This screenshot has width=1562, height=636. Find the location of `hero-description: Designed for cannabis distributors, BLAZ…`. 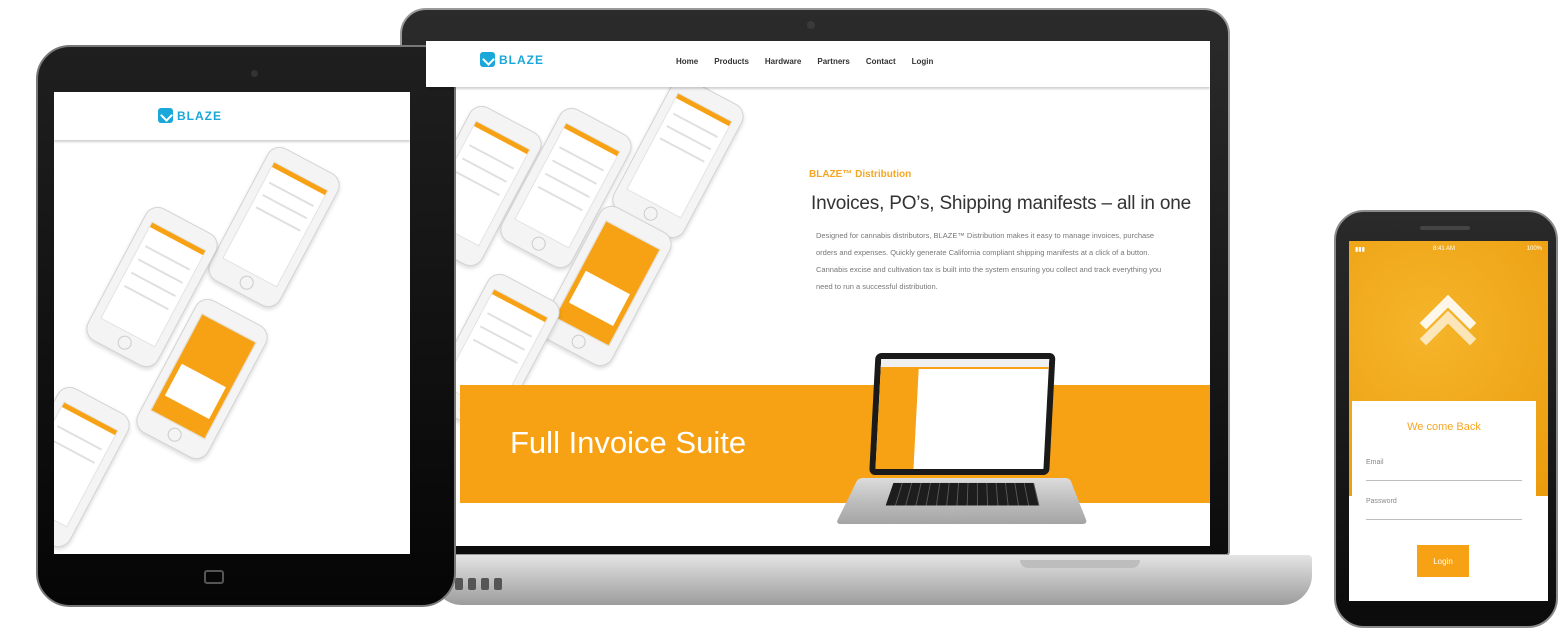

hero-description: Designed for cannabis distributors, BLAZ… is located at coordinates (989, 261).